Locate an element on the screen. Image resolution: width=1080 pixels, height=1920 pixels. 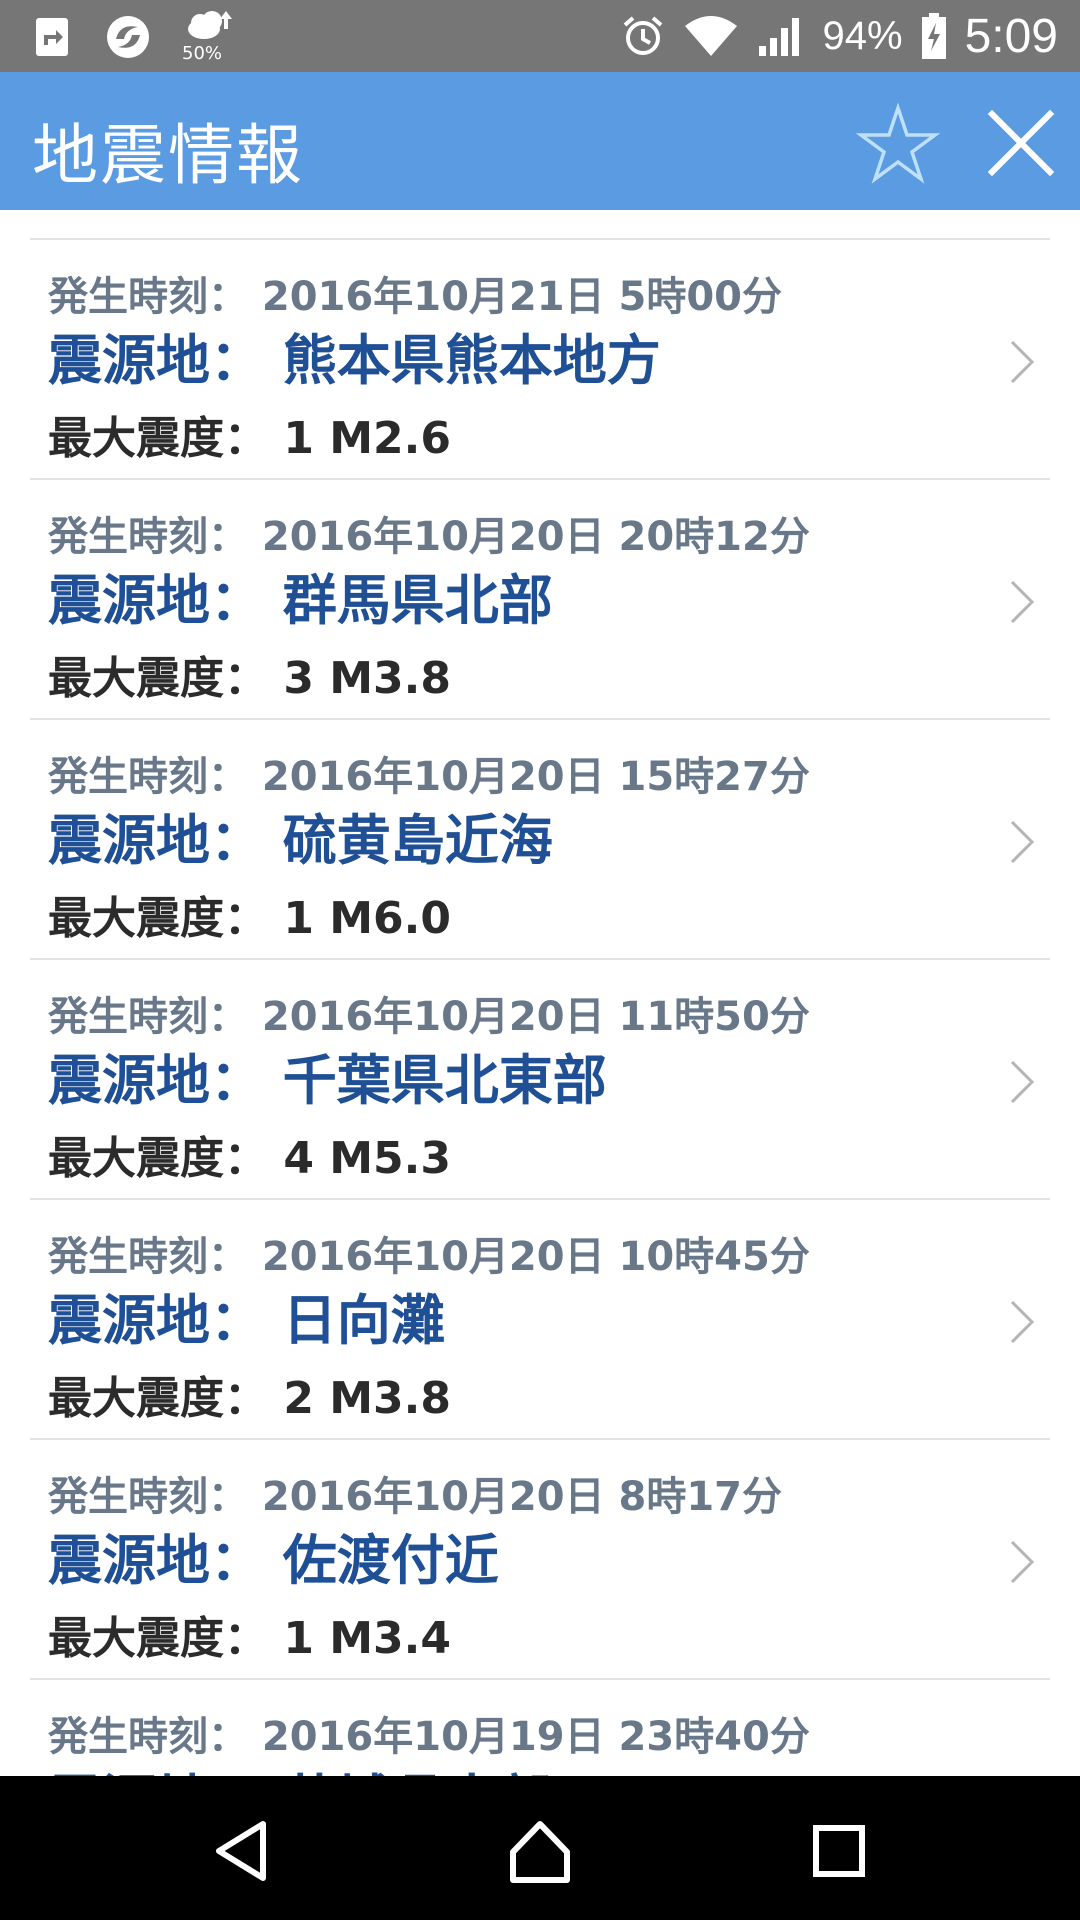
navigation-bar is located at coordinates (540, 1848).